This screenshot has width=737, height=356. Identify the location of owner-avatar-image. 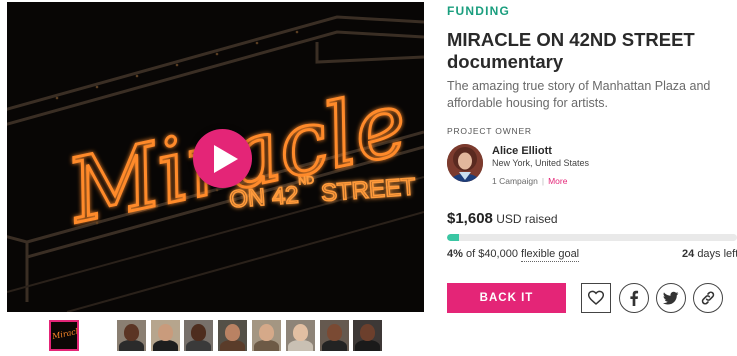
(465, 163).